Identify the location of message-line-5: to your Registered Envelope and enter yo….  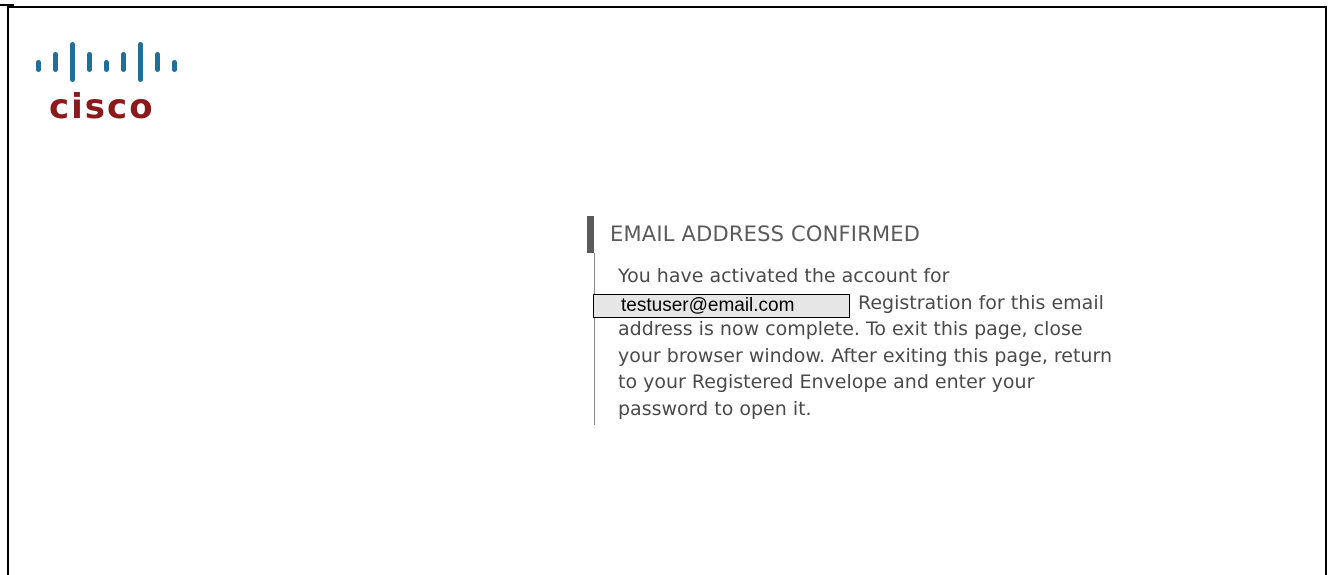
(826, 382).